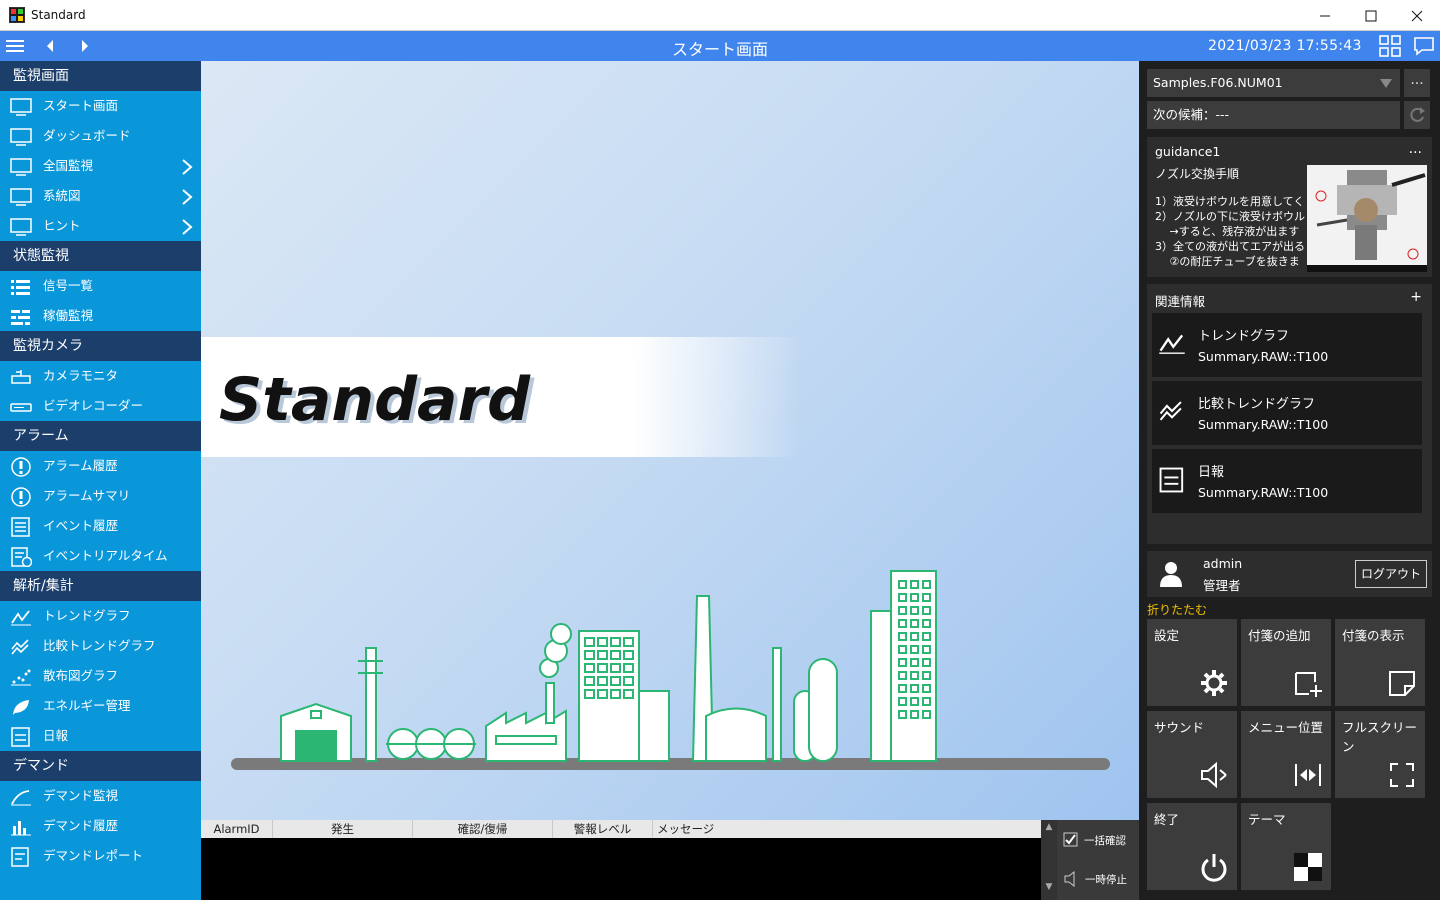 The height and width of the screenshot is (900, 1440). What do you see at coordinates (603, 829) in the screenshot?
I see `column-header: 警報レベル` at bounding box center [603, 829].